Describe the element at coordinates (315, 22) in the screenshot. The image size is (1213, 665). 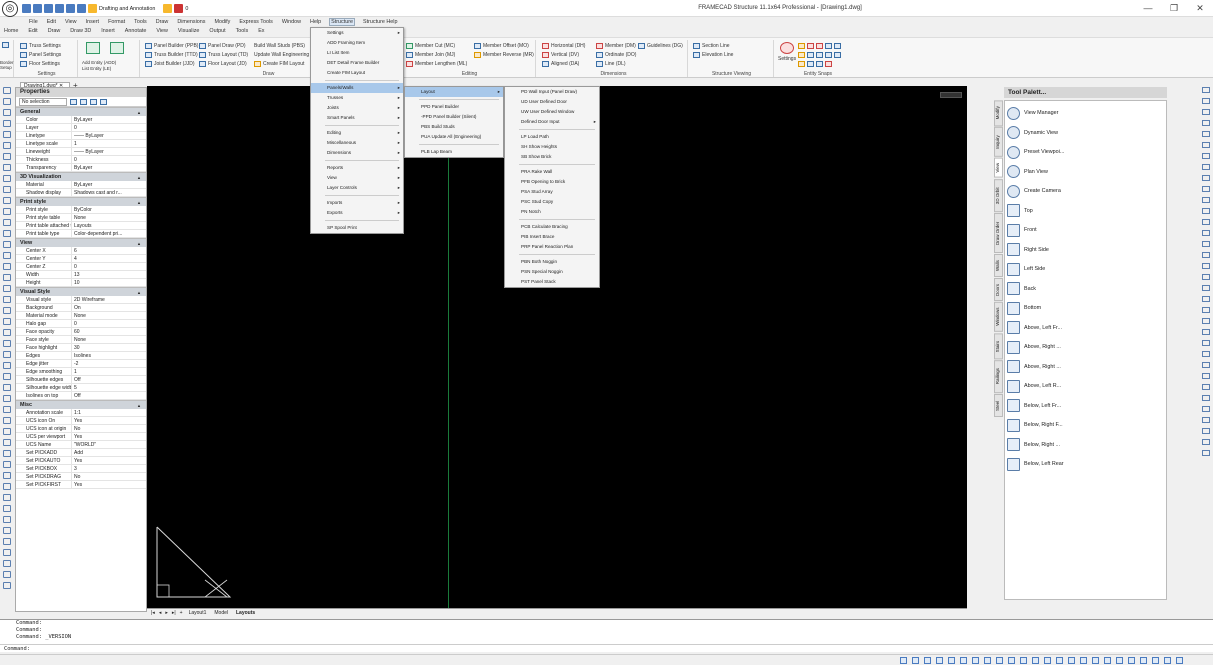
I see `menu-help: Help` at that location.